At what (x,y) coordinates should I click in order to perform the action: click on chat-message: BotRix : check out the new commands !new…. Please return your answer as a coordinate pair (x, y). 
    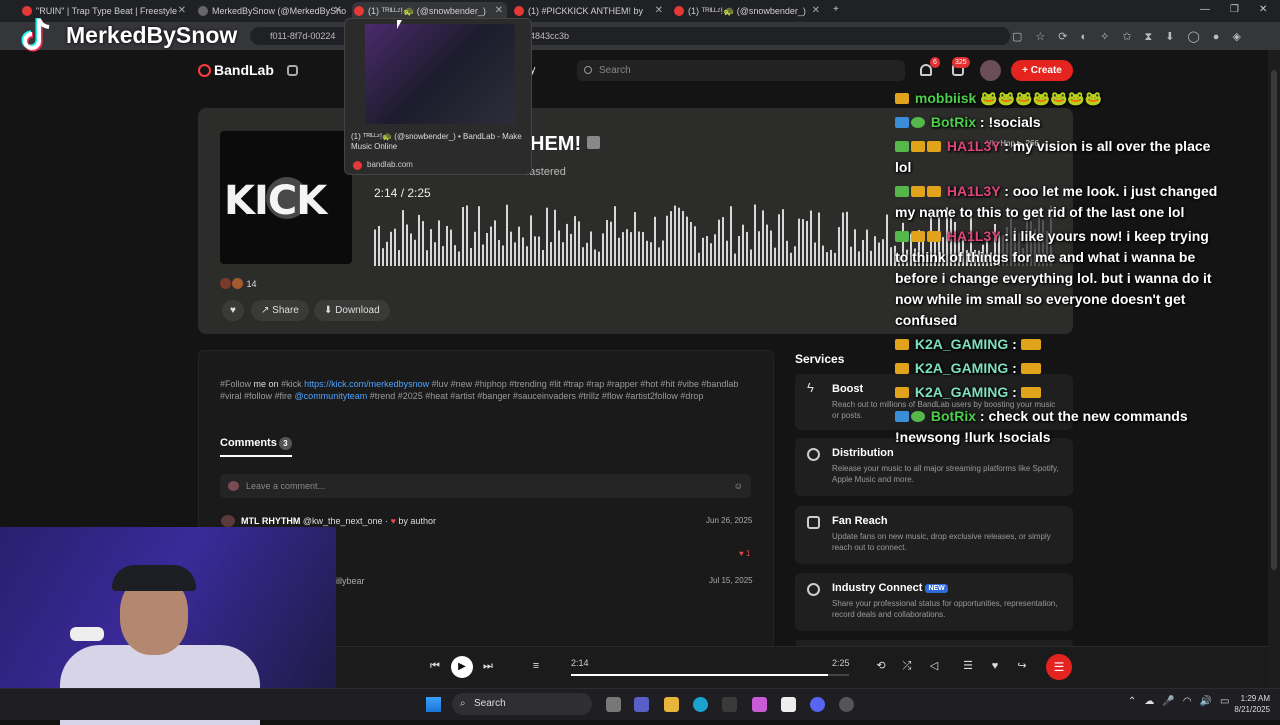
    Looking at the image, I should click on (1041, 426).